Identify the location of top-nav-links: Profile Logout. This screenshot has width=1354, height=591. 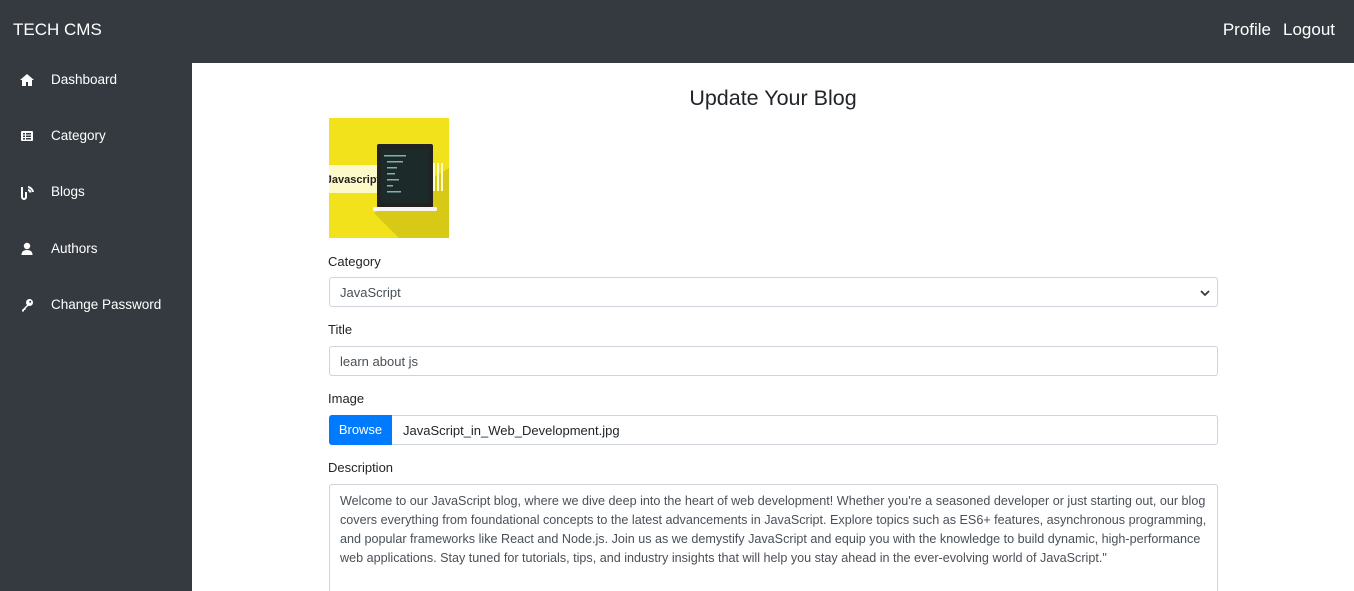
(1279, 30).